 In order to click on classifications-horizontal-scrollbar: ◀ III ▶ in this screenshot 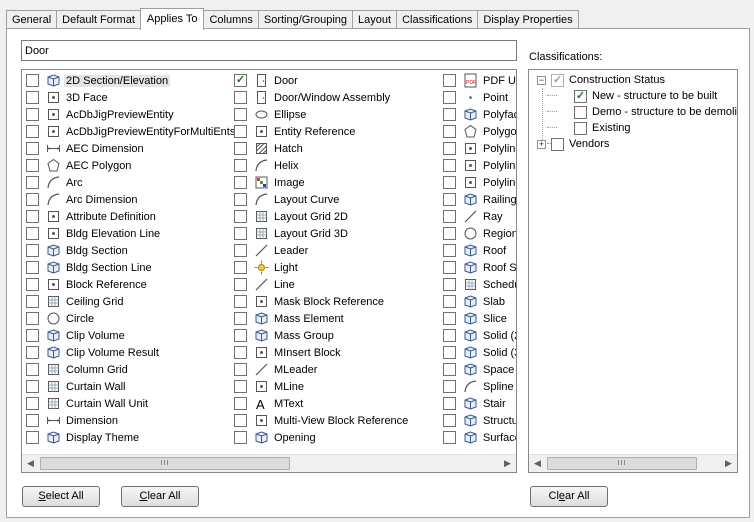, I will do `click(633, 463)`.